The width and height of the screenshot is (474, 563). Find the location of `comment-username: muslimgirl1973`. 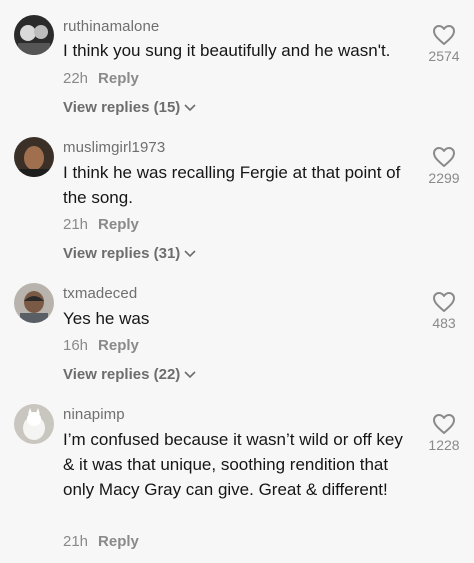

comment-username: muslimgirl1973 is located at coordinates (114, 147).